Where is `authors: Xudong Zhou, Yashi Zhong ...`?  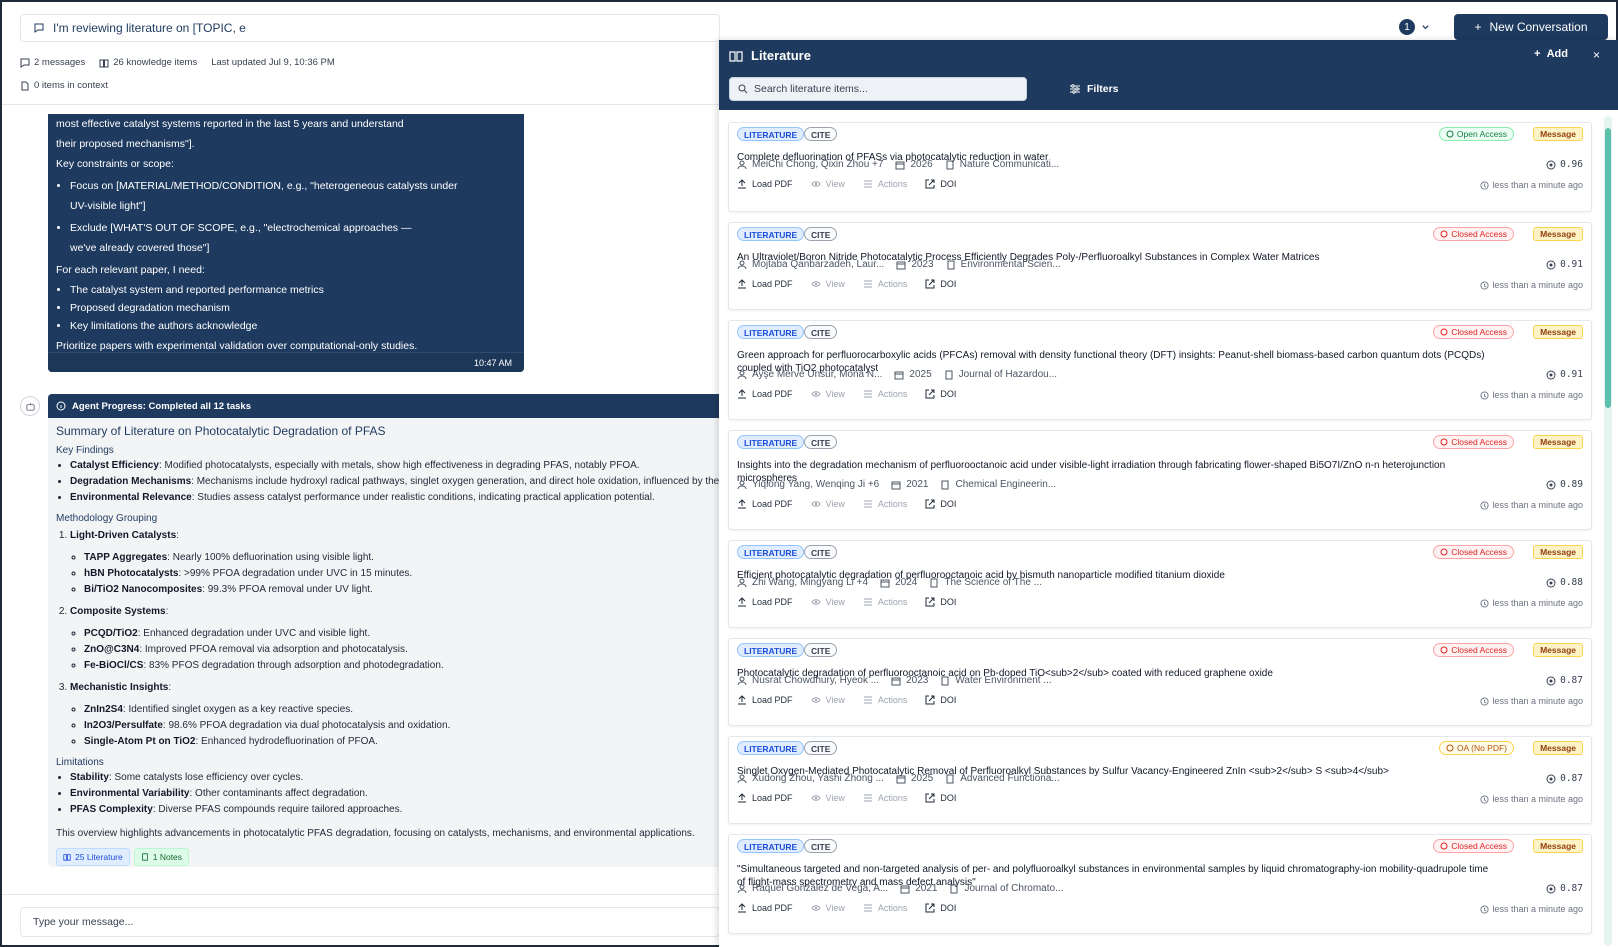 authors: Xudong Zhou, Yashi Zhong ... is located at coordinates (818, 778).